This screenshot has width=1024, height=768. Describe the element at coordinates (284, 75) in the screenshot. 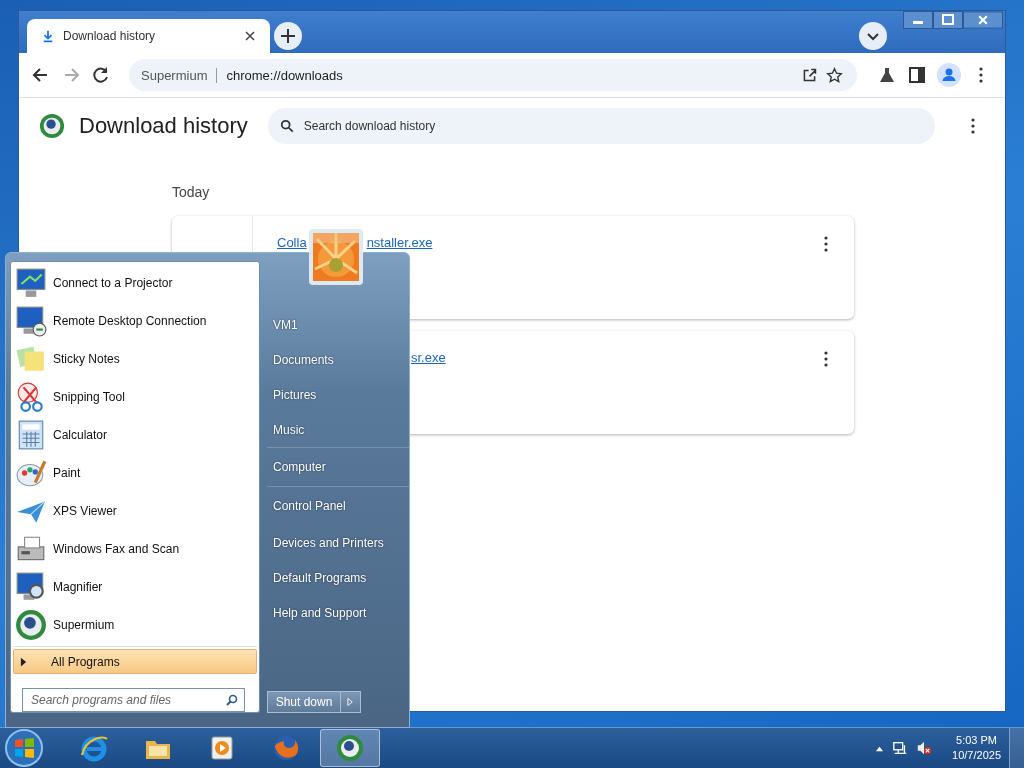

I see `url-text: chrome://downloads` at that location.